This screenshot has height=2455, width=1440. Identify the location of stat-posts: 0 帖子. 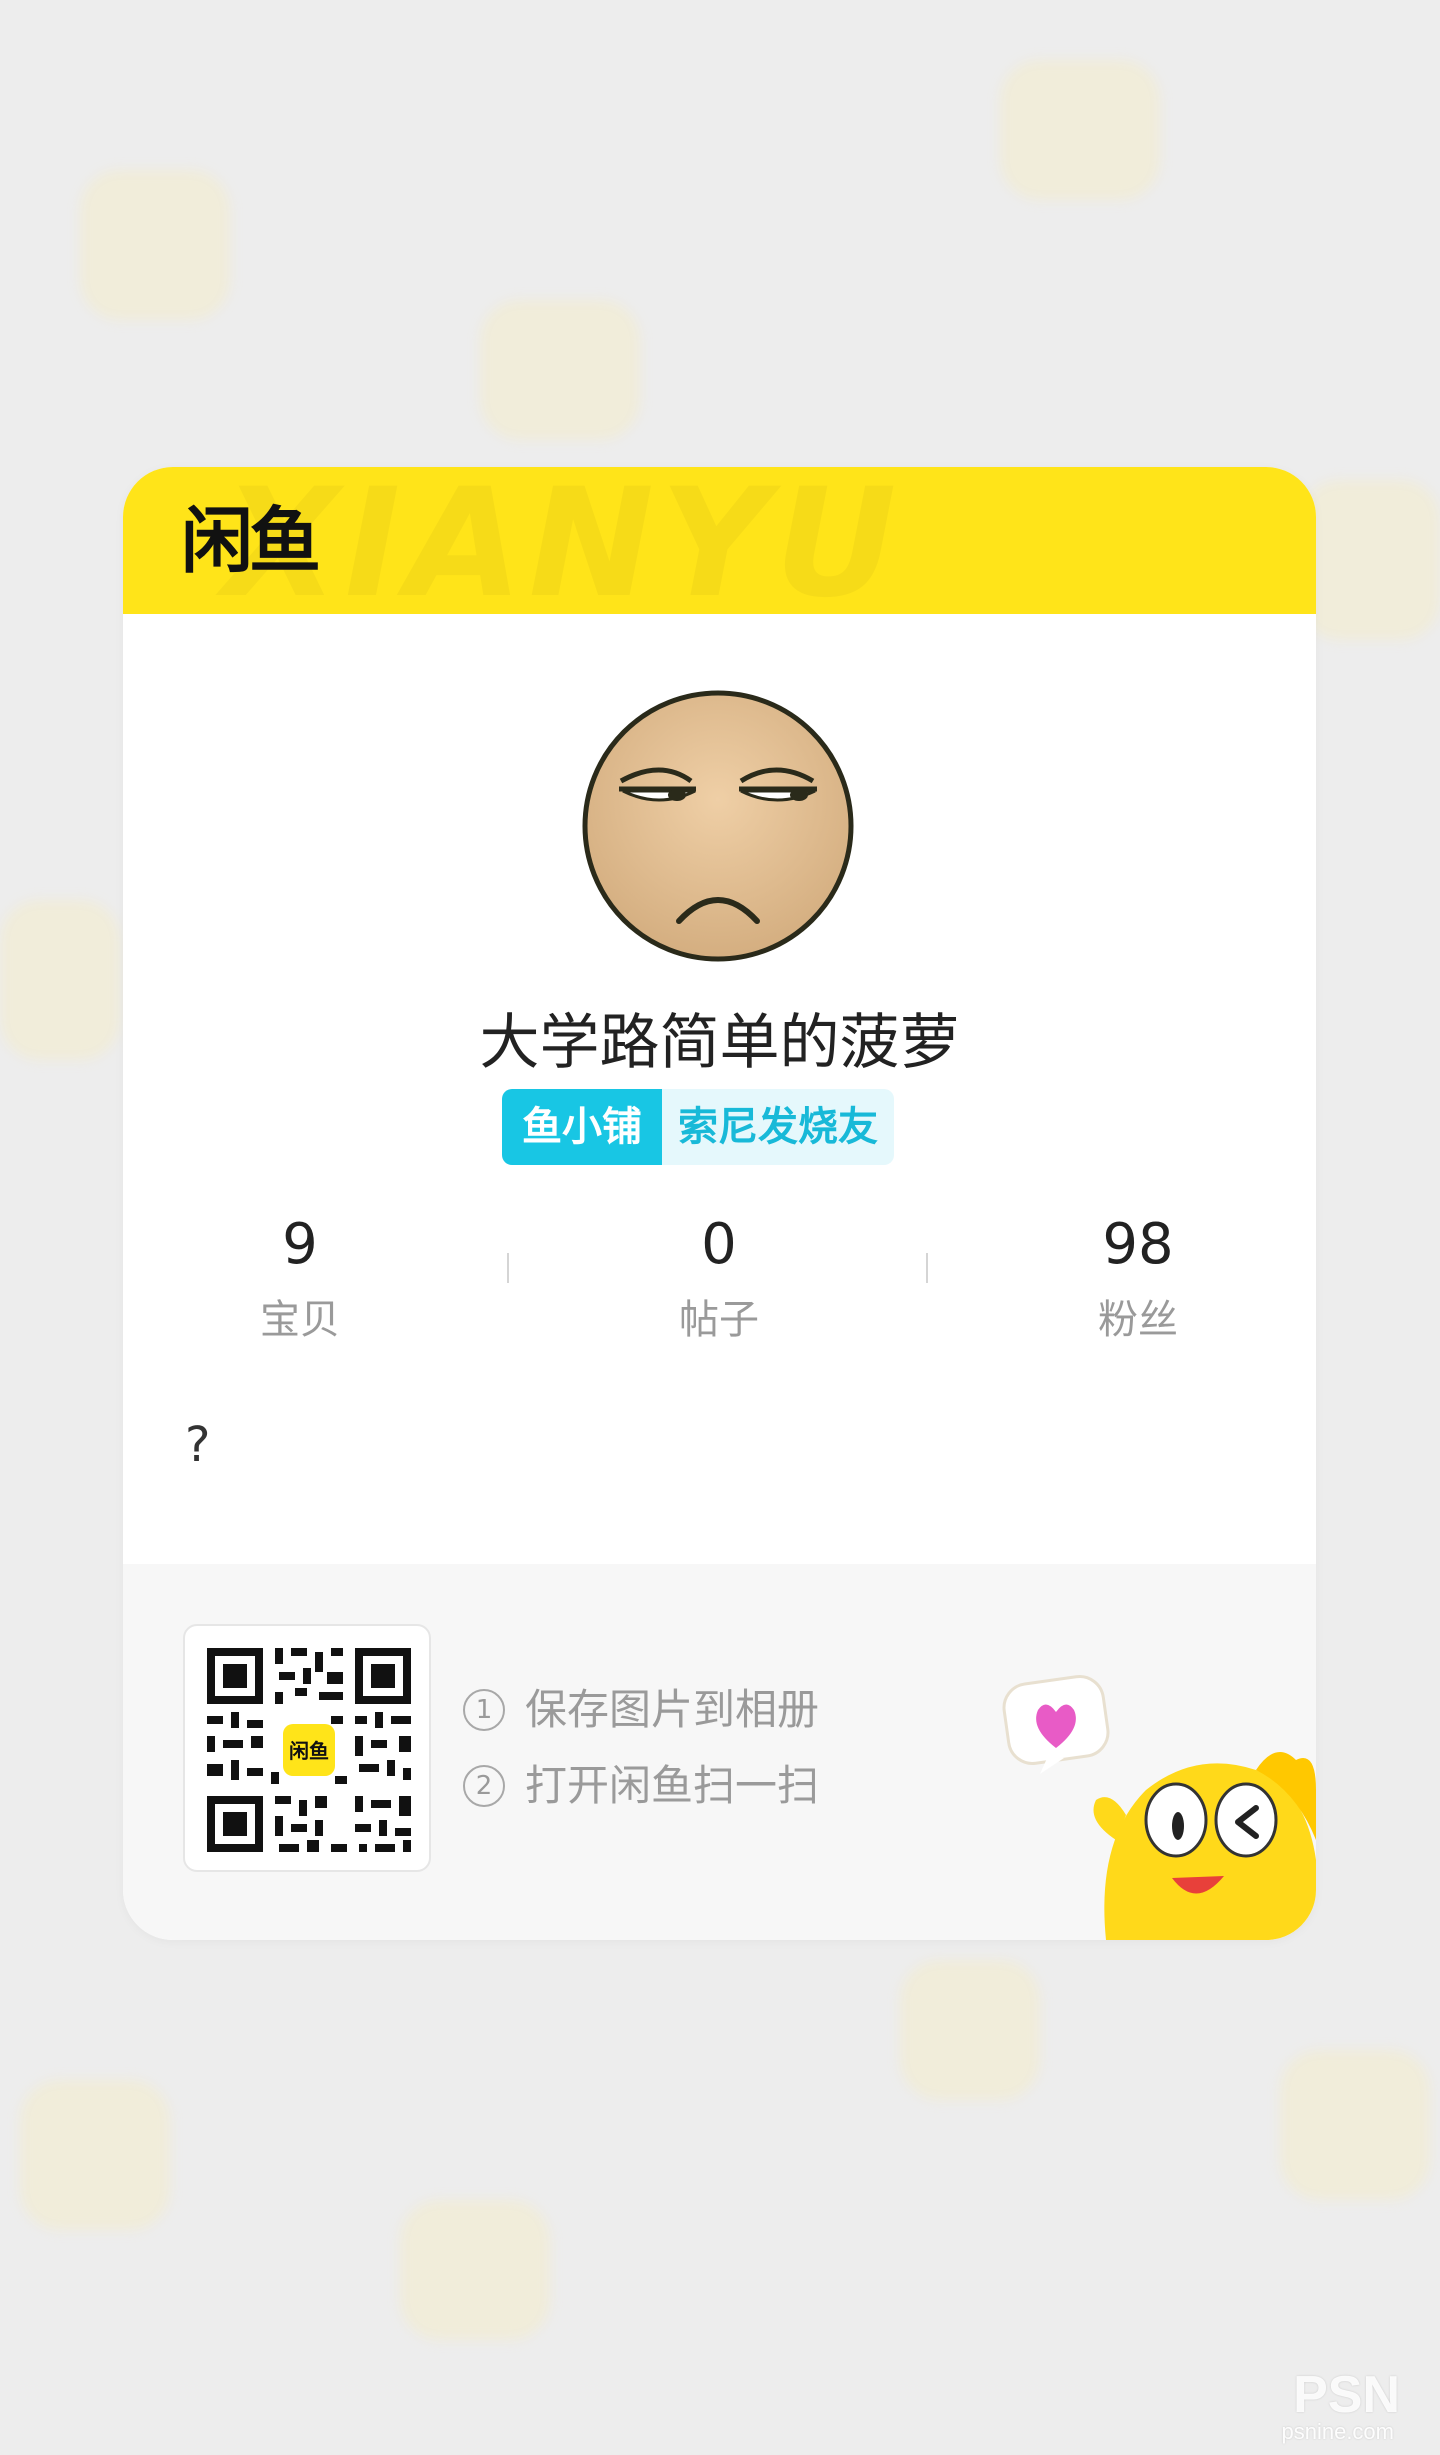
(719, 1277).